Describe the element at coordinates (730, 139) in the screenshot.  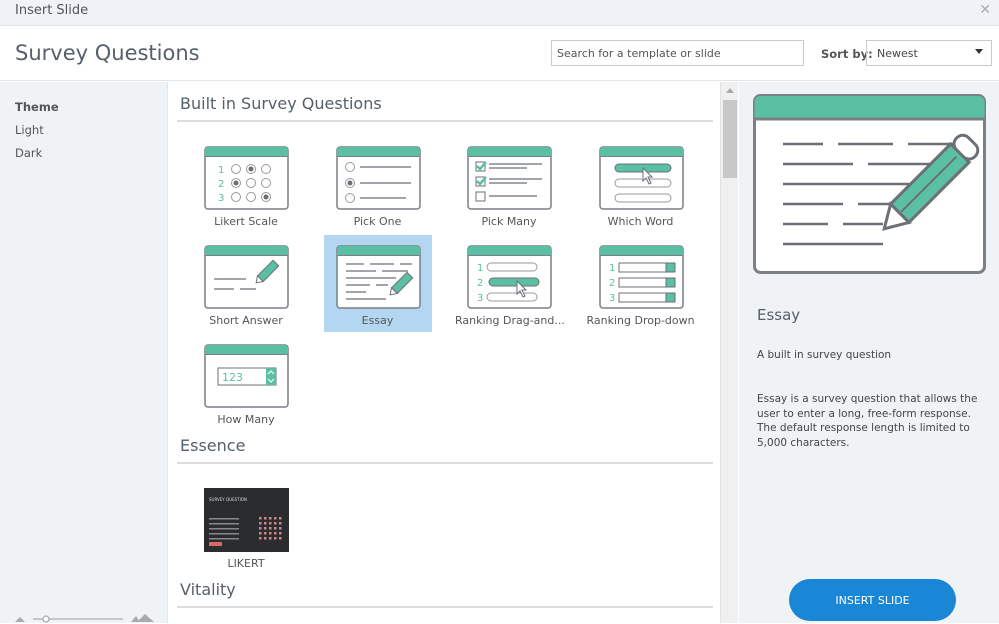
I see `scrollbar-thumb` at that location.